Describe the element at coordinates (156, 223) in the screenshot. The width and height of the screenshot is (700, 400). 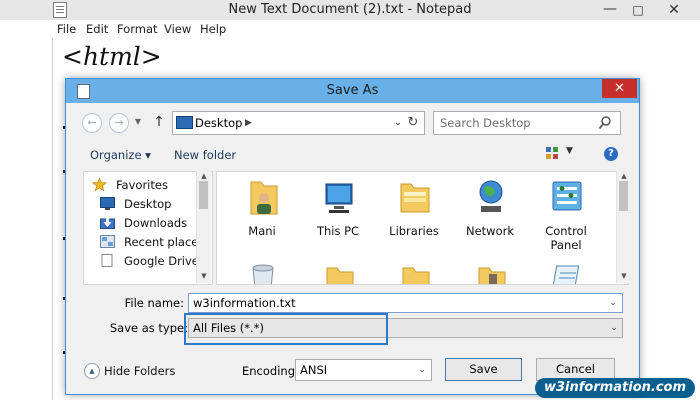
I see `nav-item-label: Downloads` at that location.